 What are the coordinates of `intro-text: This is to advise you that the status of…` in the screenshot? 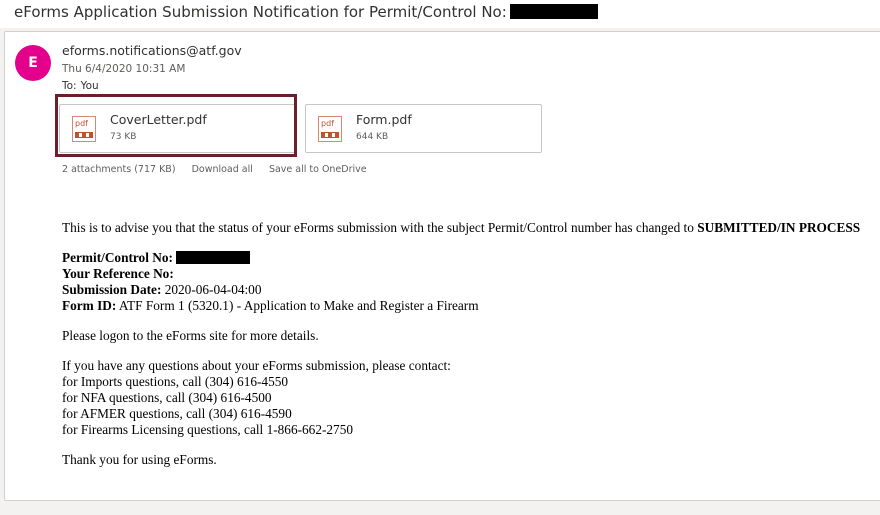 It's located at (378, 227).